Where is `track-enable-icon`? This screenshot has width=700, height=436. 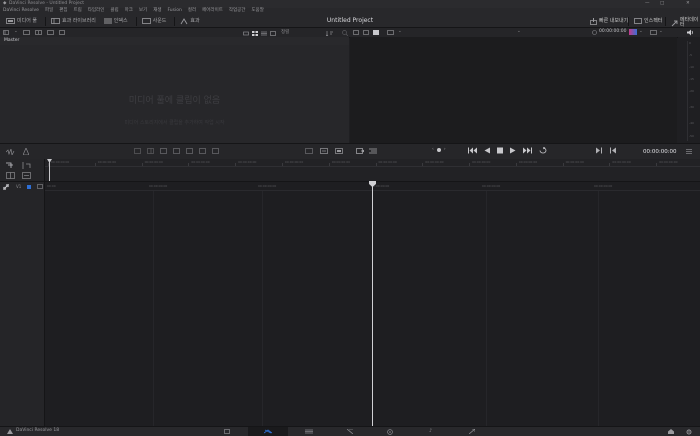 track-enable-icon is located at coordinates (29, 186).